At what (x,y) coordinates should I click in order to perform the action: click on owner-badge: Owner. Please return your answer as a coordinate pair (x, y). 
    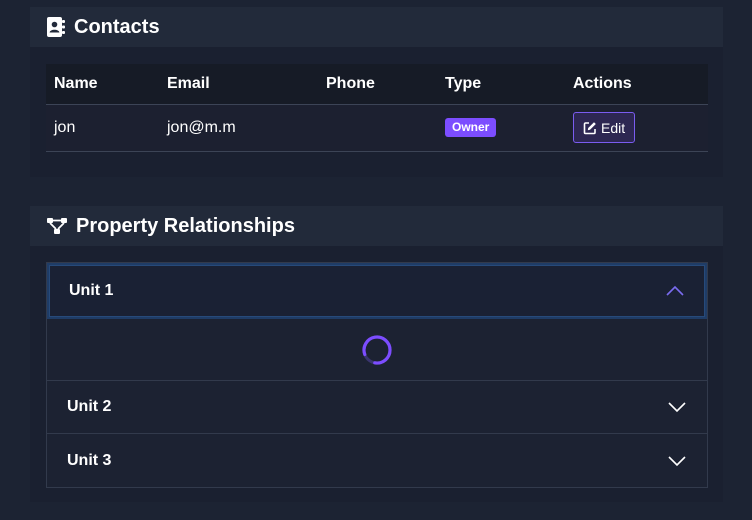
    Looking at the image, I should click on (471, 127).